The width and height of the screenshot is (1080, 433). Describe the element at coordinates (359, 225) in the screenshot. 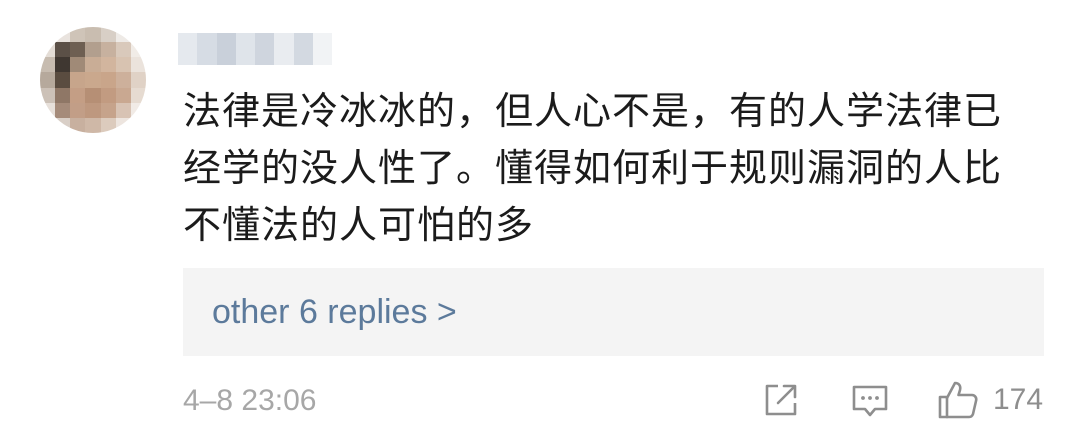

I see `comment-text-line: 不懂法的人可怕的多` at that location.